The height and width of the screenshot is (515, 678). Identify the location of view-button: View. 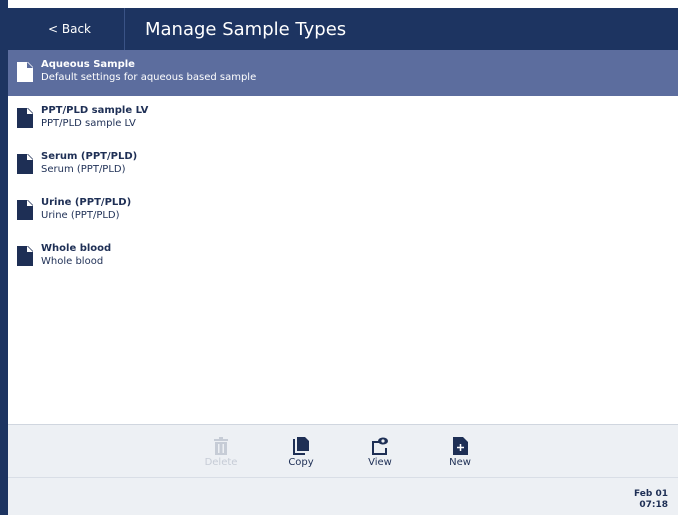
(380, 452).